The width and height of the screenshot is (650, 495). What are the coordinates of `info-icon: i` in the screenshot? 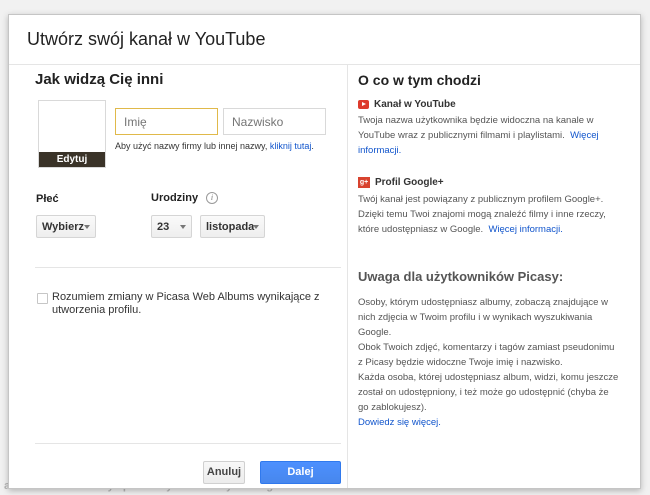 It's located at (212, 198).